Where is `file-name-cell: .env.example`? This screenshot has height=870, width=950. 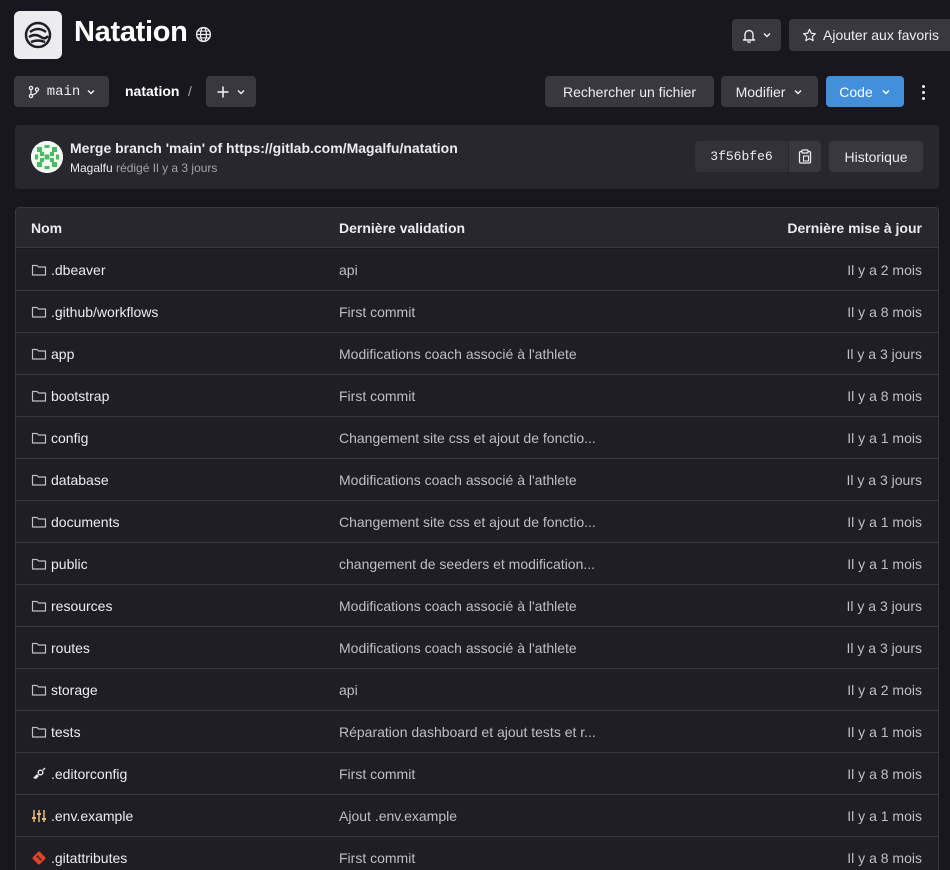
file-name-cell: .env.example is located at coordinates (82, 816).